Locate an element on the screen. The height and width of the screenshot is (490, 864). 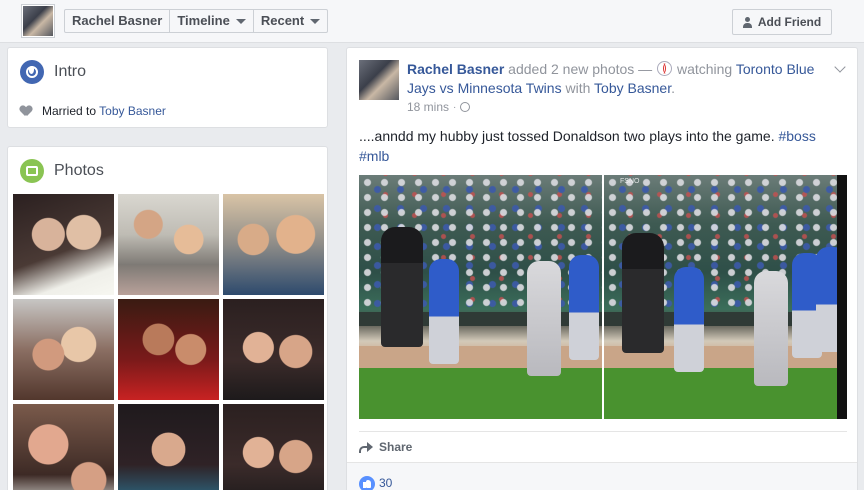
breadcrumb: Rachel Basner Timeline Recent is located at coordinates (196, 21).